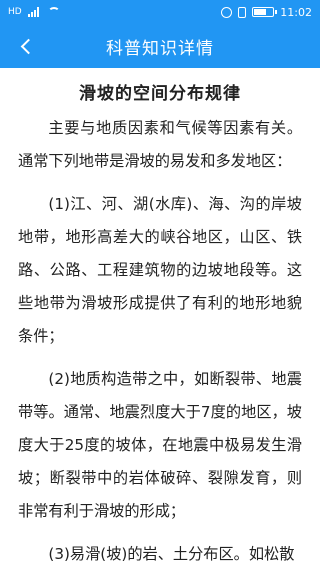  I want to click on signal-icon, so click(34, 12).